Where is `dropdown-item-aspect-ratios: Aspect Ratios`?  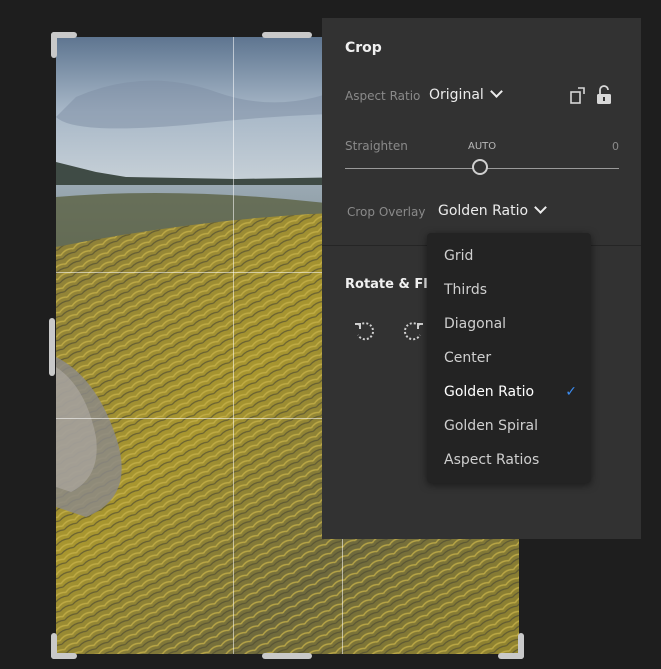 dropdown-item-aspect-ratios: Aspect Ratios is located at coordinates (509, 460).